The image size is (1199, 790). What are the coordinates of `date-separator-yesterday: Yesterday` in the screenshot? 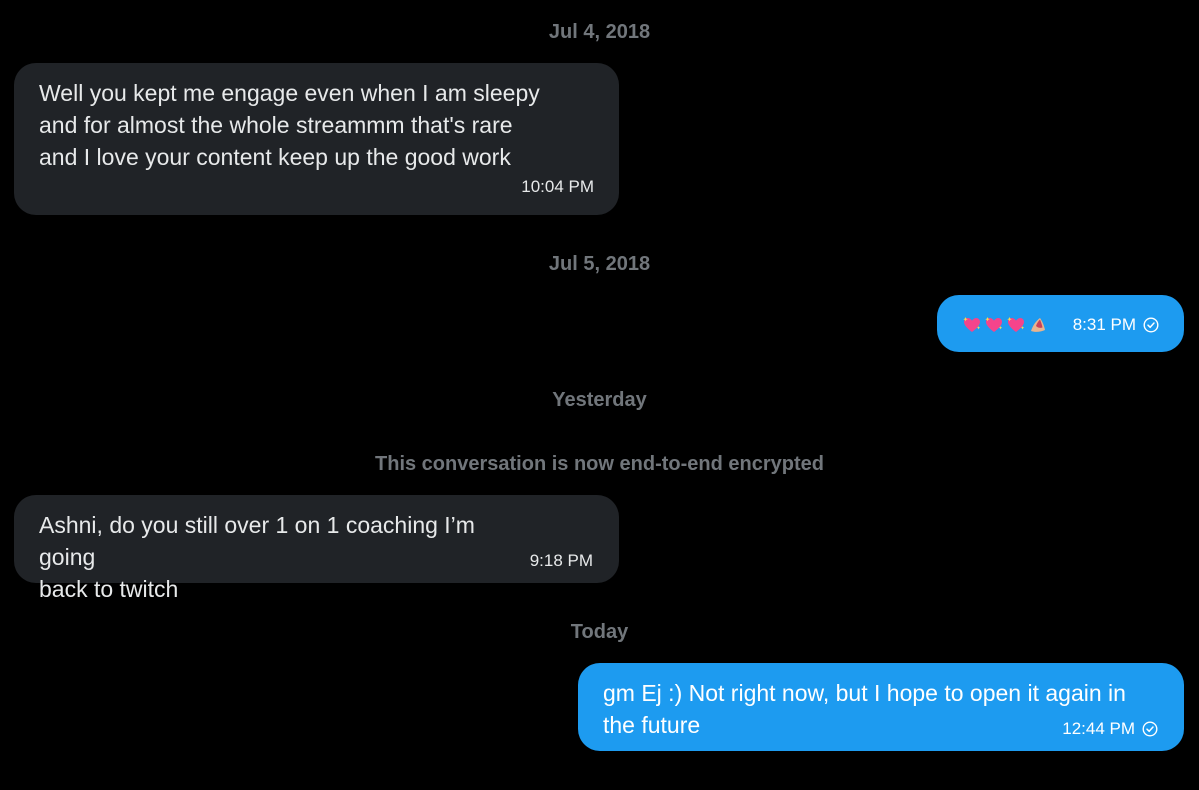 It's located at (599, 400).